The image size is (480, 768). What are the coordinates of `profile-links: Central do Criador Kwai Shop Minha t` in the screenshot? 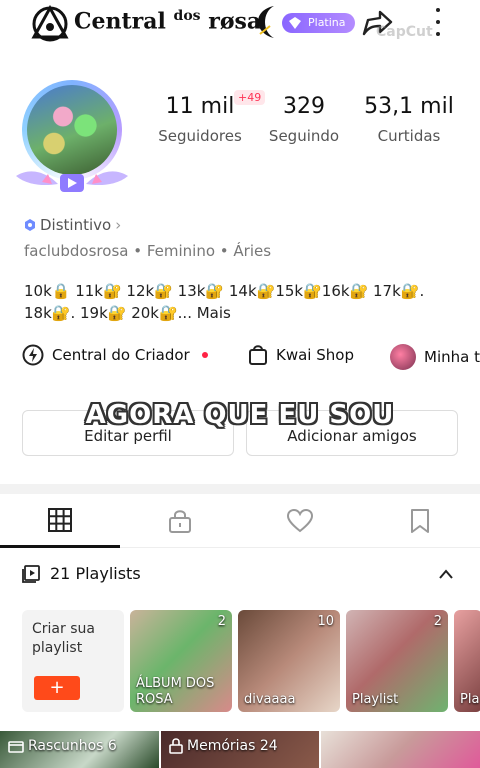 It's located at (240, 359).